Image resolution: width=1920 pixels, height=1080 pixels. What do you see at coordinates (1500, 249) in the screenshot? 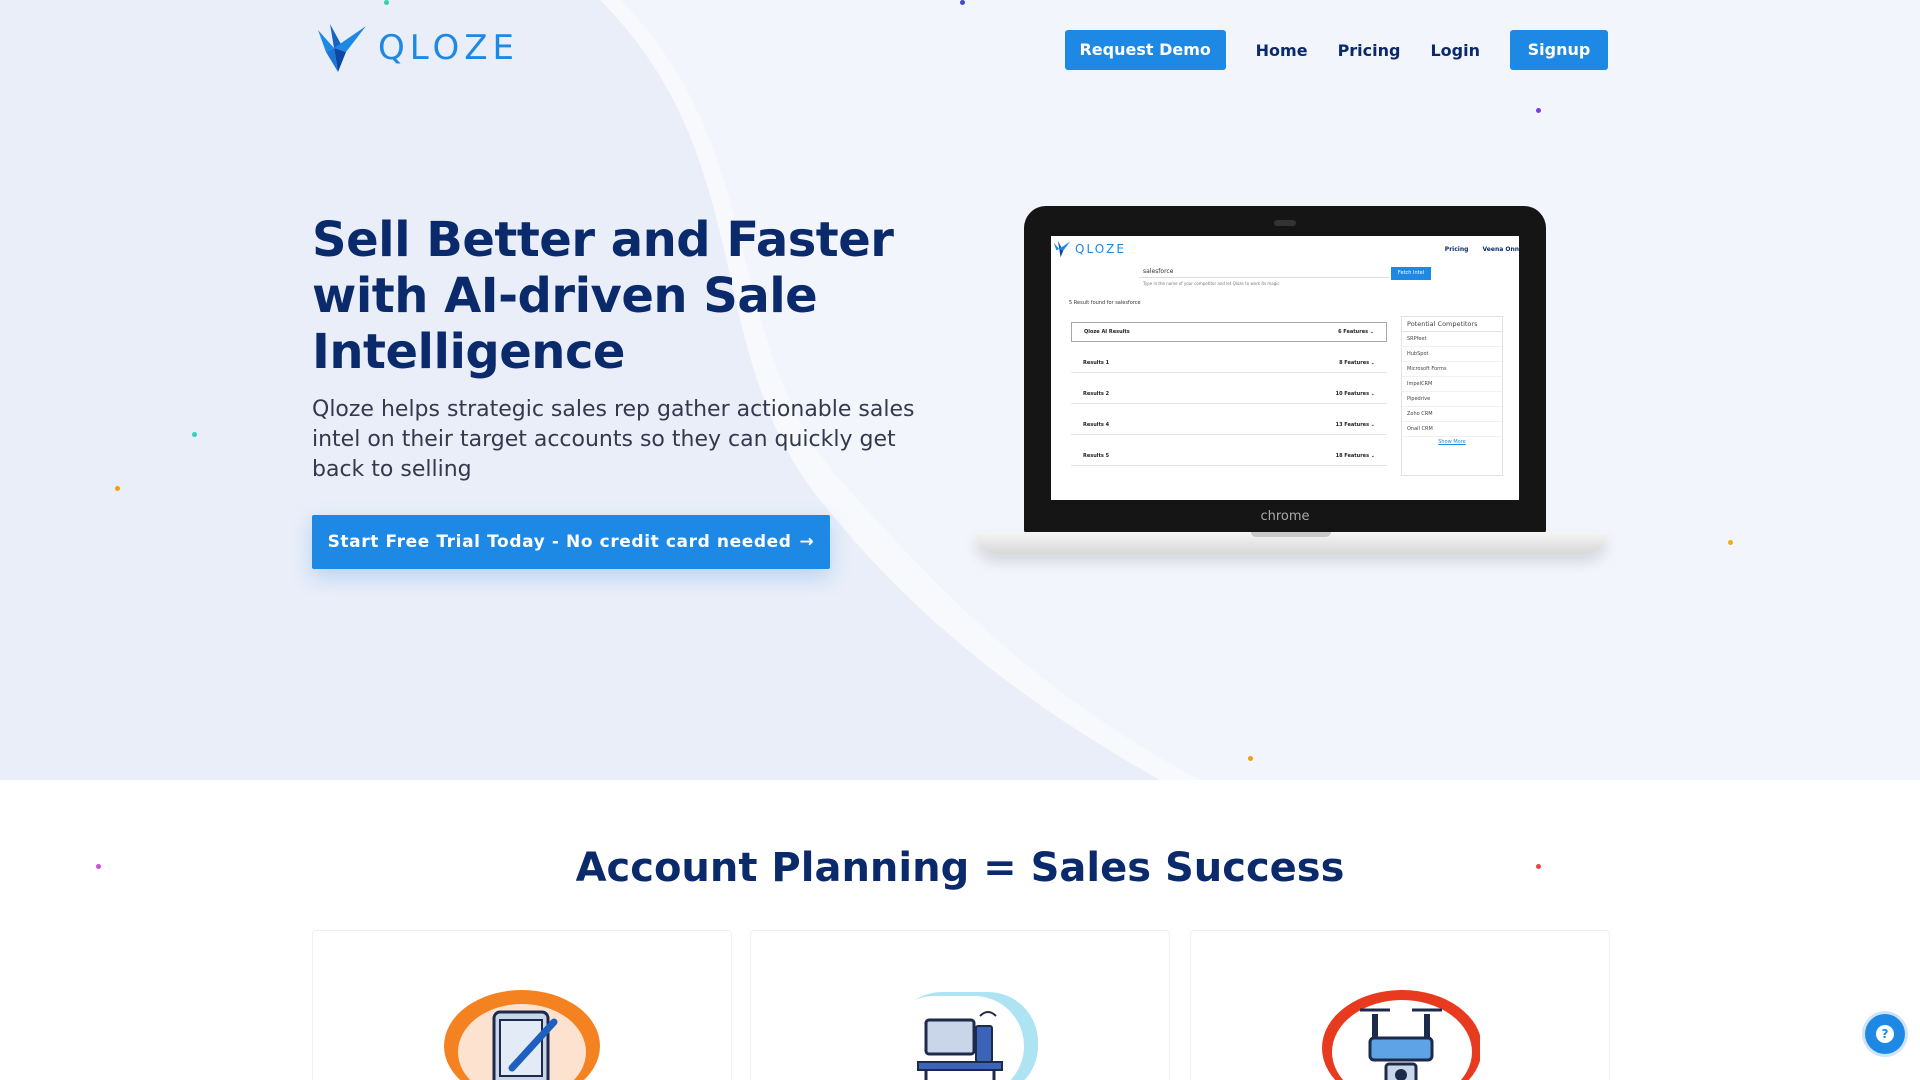
I see `screen-nav-item: Veena Onn` at bounding box center [1500, 249].